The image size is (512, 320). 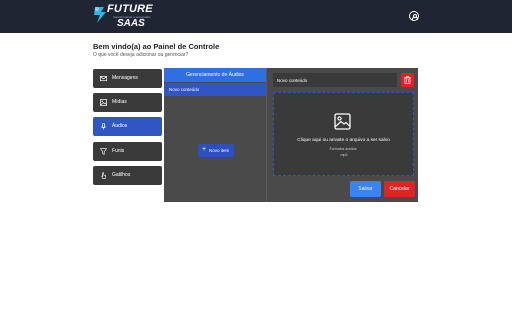 I want to click on microphone-icon, so click(x=103, y=126).